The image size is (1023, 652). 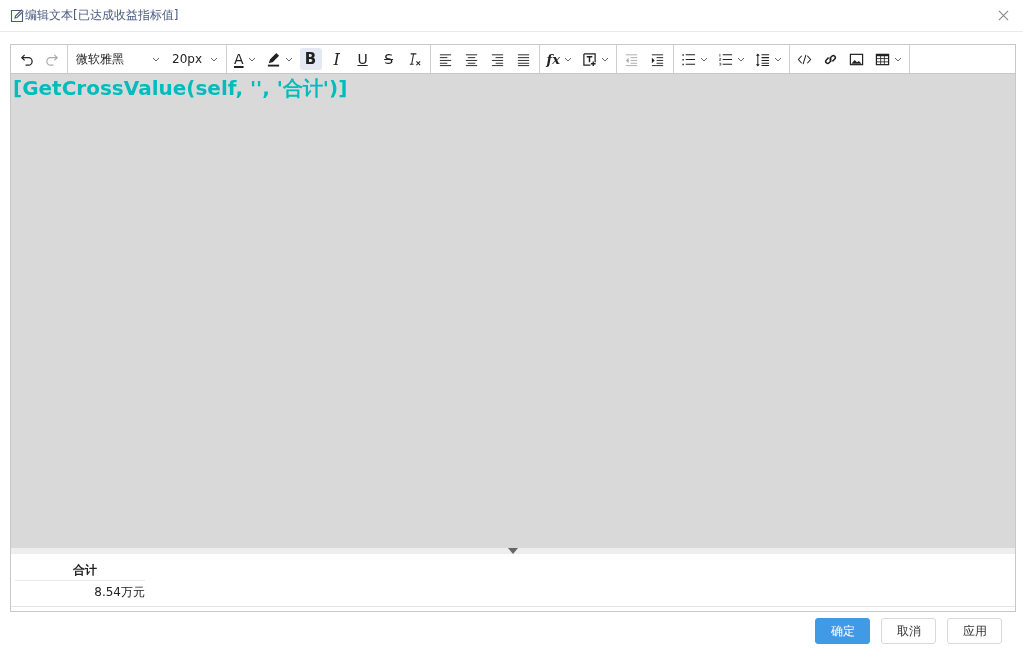 I want to click on line-height-icon, so click(x=762, y=59).